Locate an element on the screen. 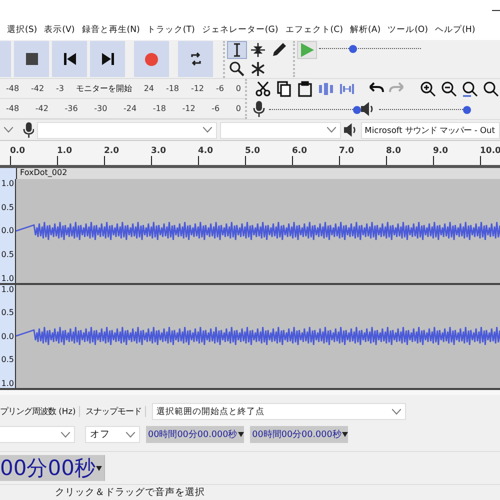  status-text: クリック＆ドラッグで音声を選択 is located at coordinates (130, 492).